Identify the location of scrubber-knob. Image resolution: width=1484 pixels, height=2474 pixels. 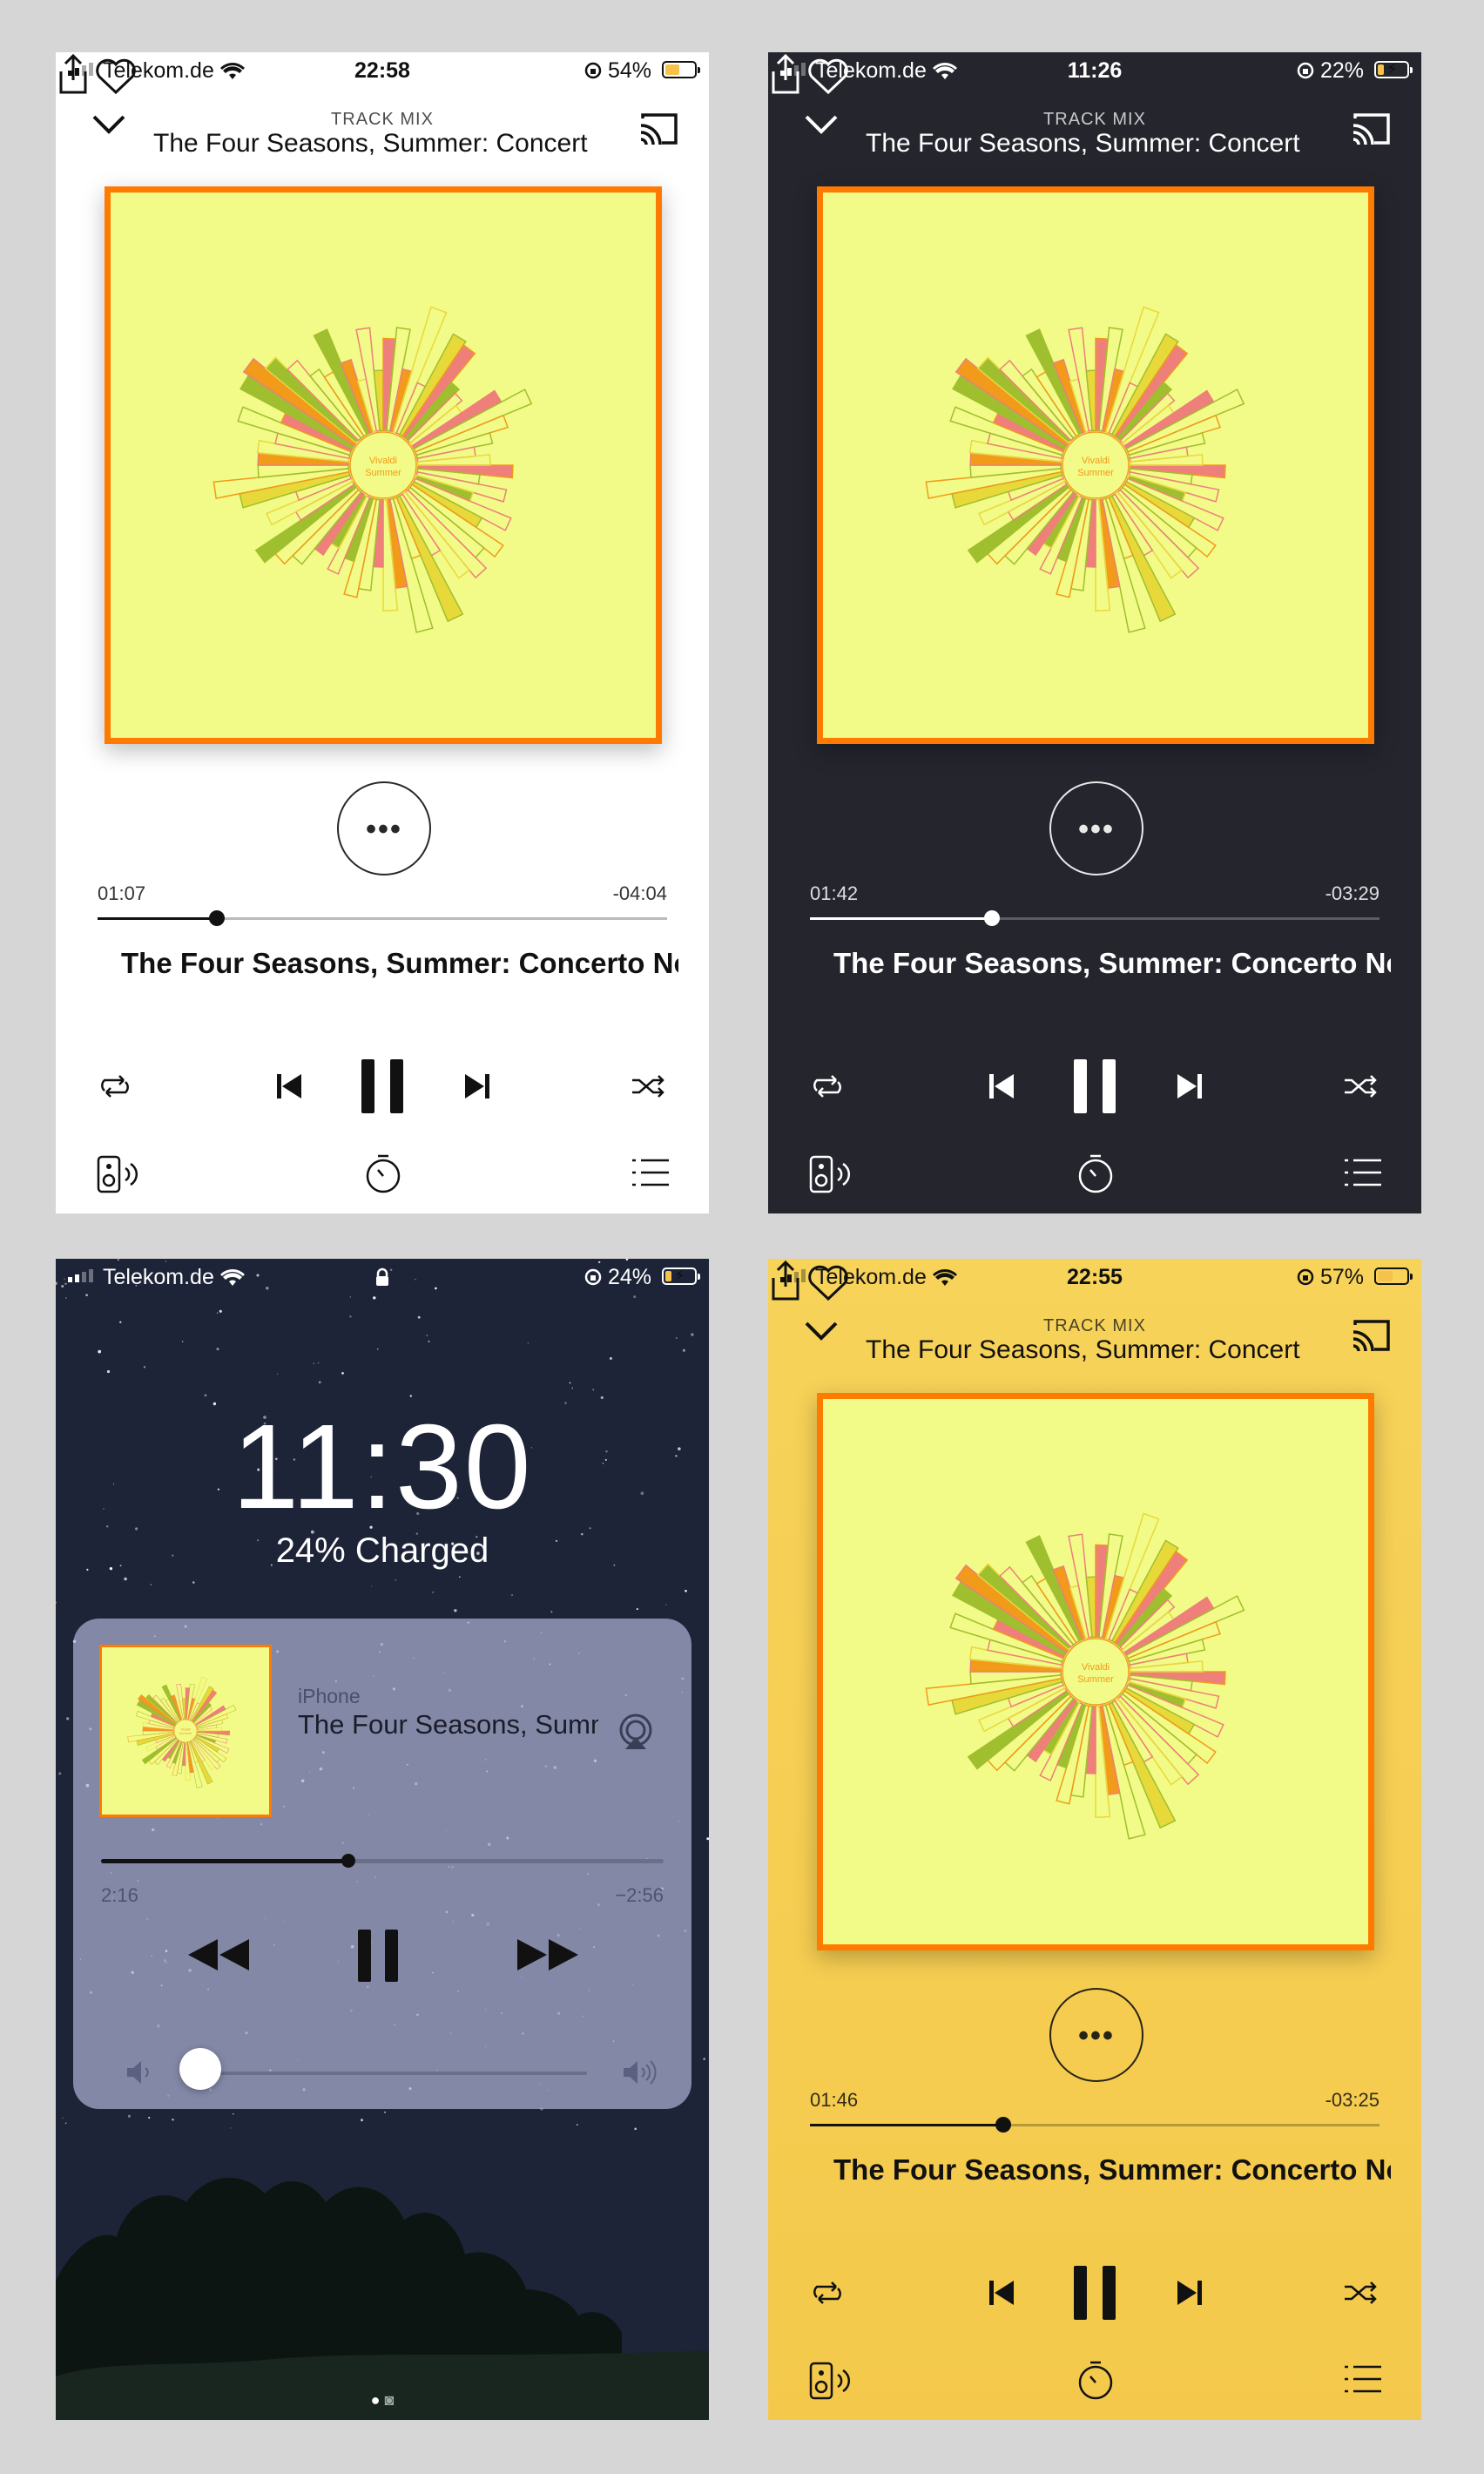
(348, 1861).